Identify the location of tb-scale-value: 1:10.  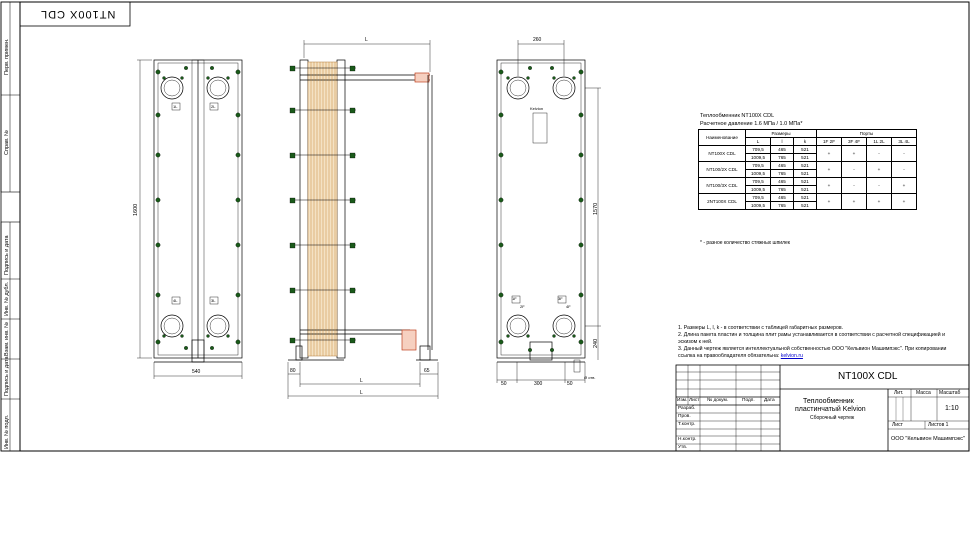
(952, 408).